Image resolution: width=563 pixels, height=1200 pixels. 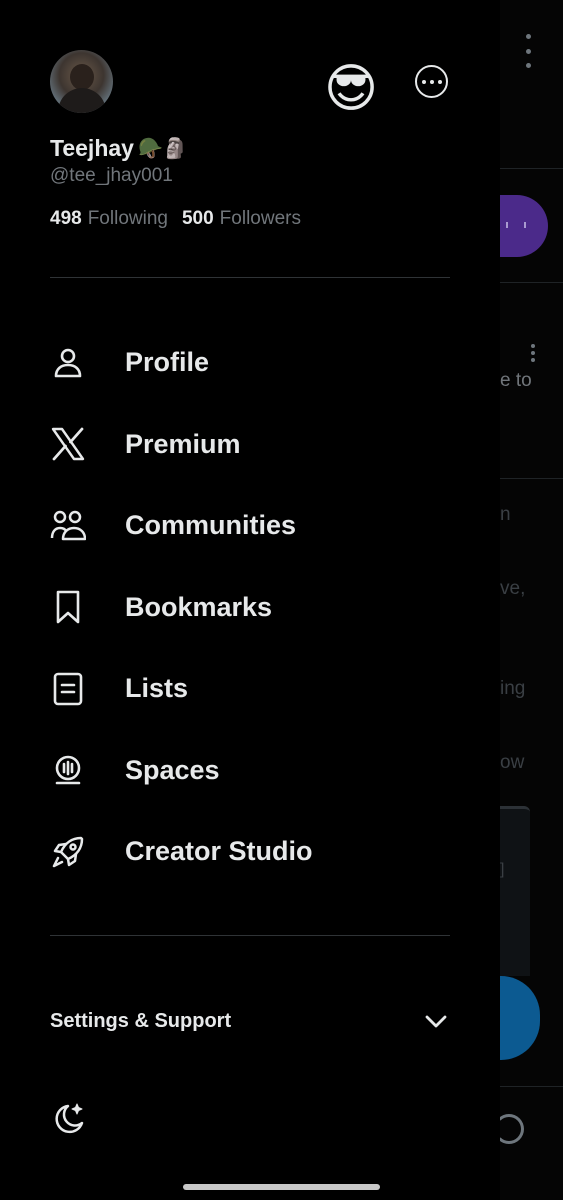 What do you see at coordinates (172, 769) in the screenshot?
I see `menu-item-label: Spaces` at bounding box center [172, 769].